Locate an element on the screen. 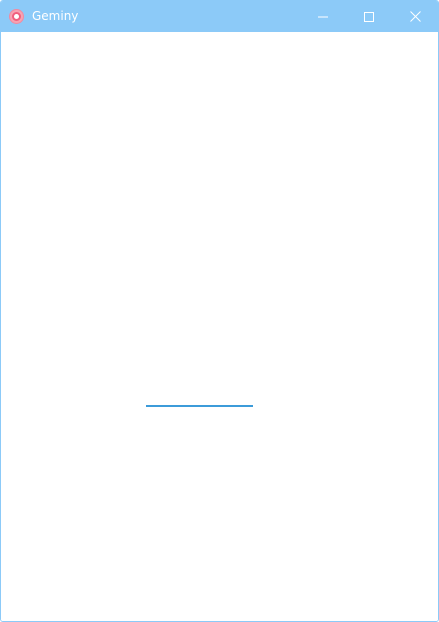  maximize-button is located at coordinates (369, 16).